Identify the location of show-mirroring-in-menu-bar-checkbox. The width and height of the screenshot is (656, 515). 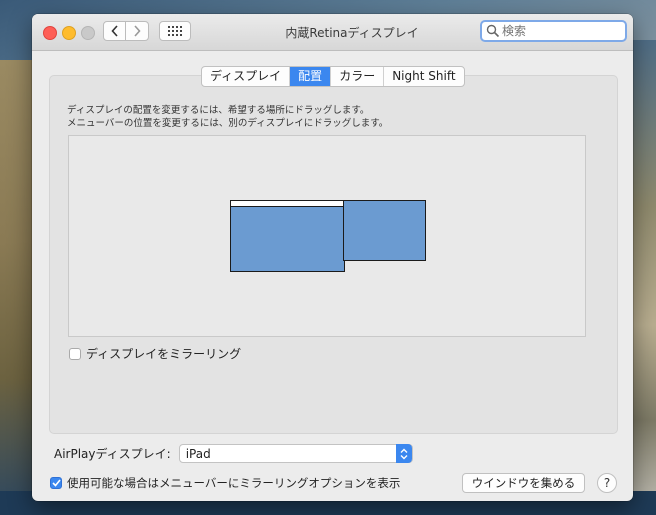
(56, 483).